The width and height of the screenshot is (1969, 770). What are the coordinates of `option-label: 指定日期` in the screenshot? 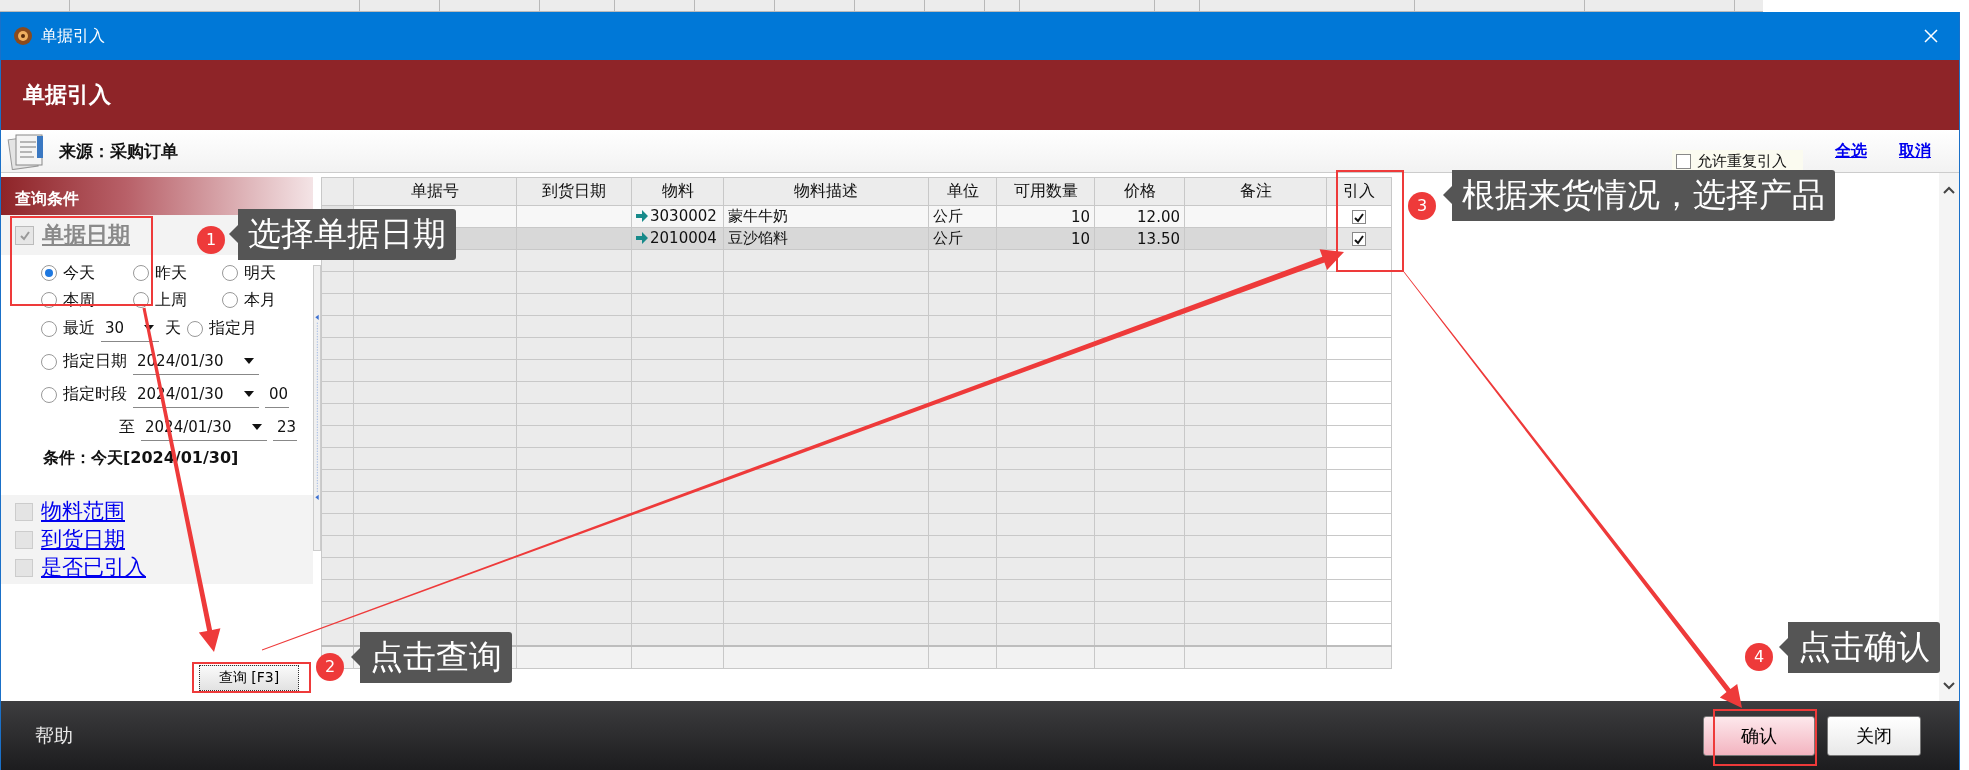 It's located at (95, 361).